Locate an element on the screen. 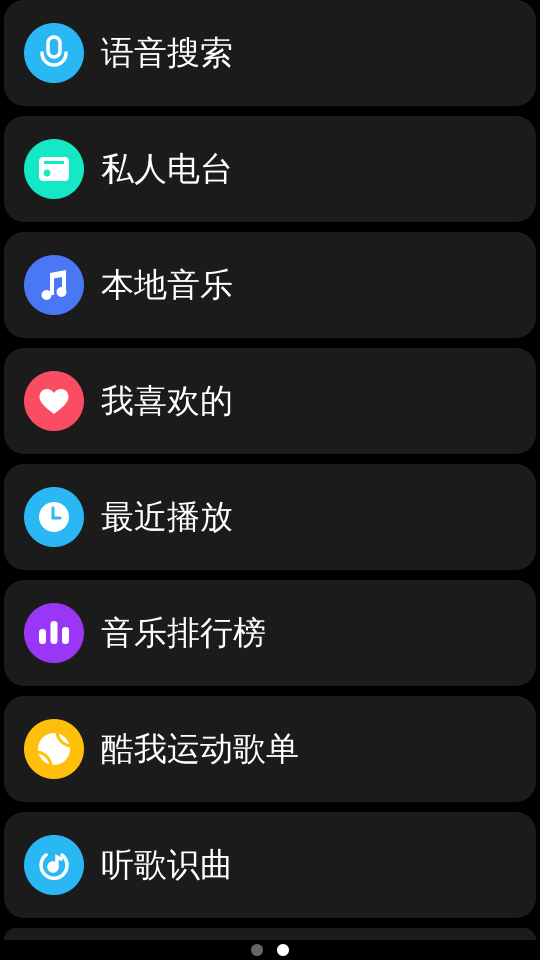 The image size is (540, 960). menu-label: 最近播放 is located at coordinates (167, 517).